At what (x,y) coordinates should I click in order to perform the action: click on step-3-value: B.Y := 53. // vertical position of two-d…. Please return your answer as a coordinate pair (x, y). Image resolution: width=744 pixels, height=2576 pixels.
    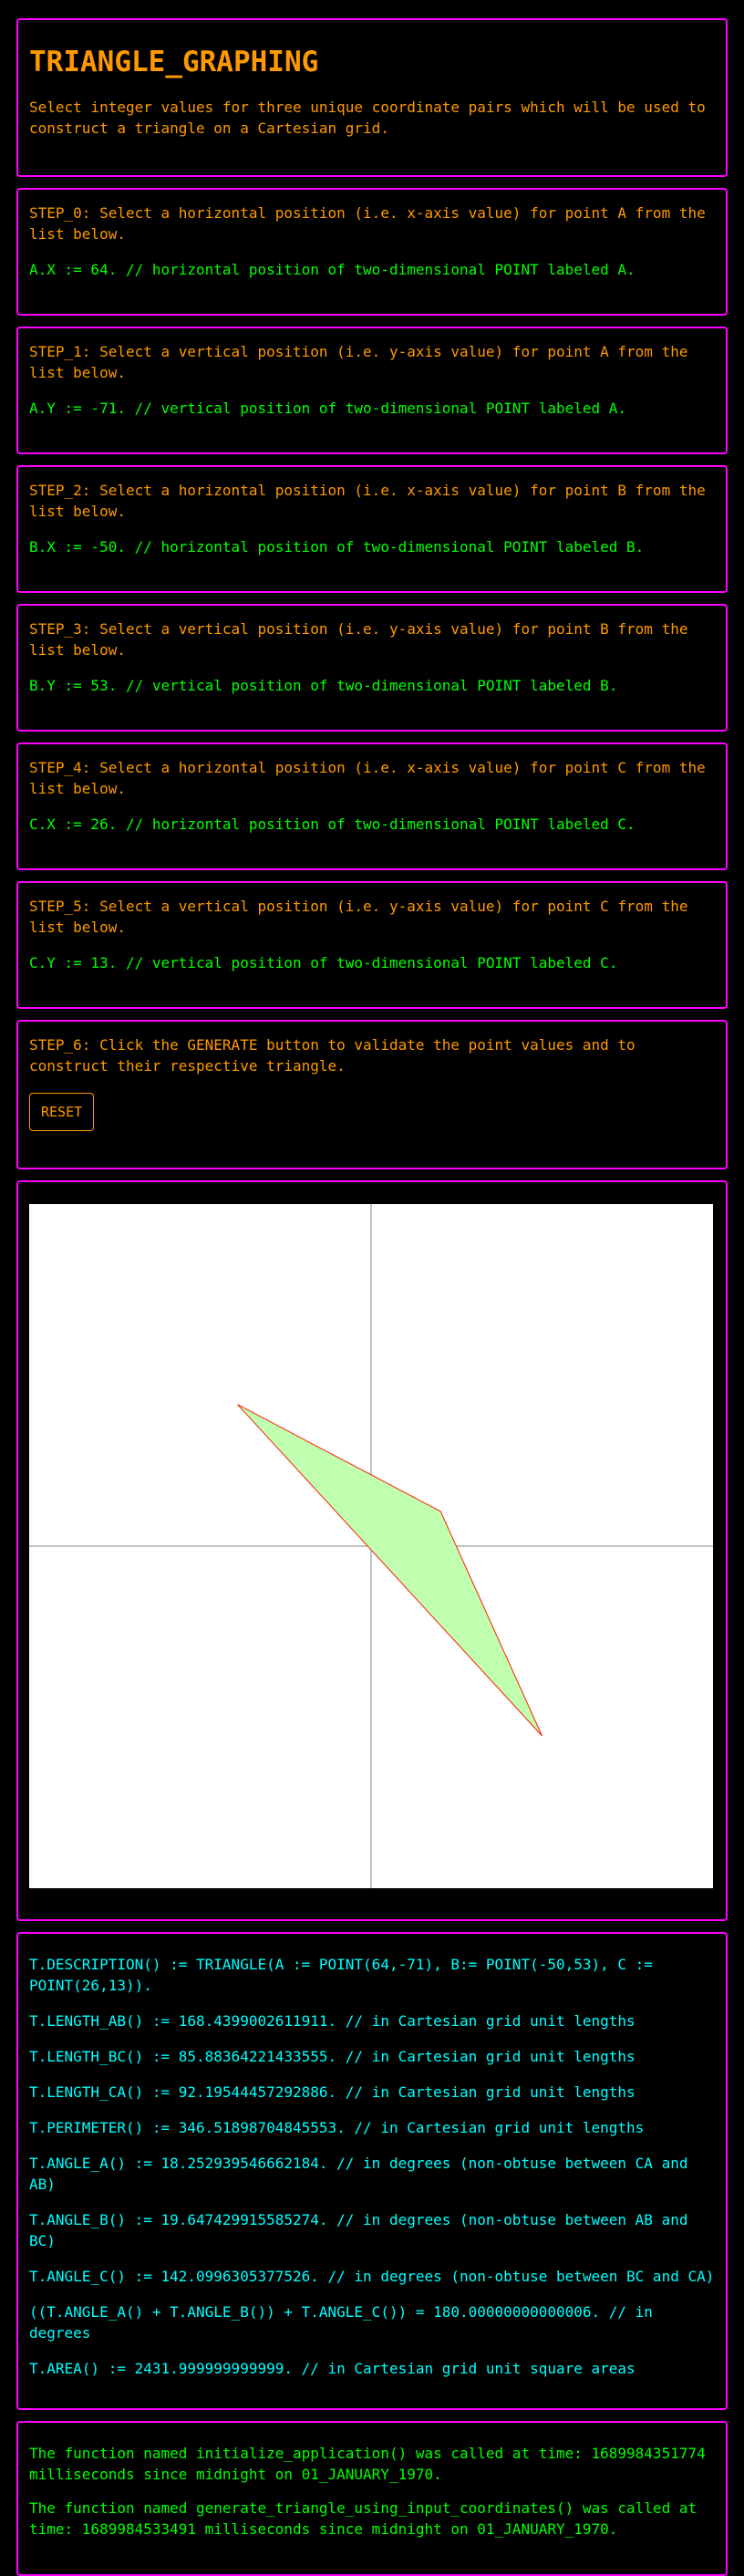
    Looking at the image, I should click on (323, 685).